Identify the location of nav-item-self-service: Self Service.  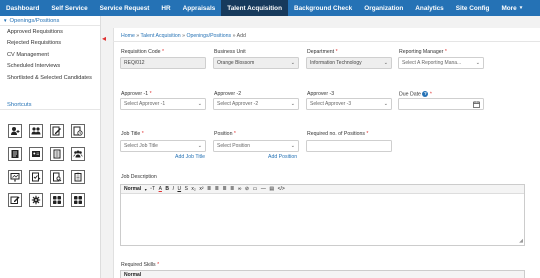
(69, 8).